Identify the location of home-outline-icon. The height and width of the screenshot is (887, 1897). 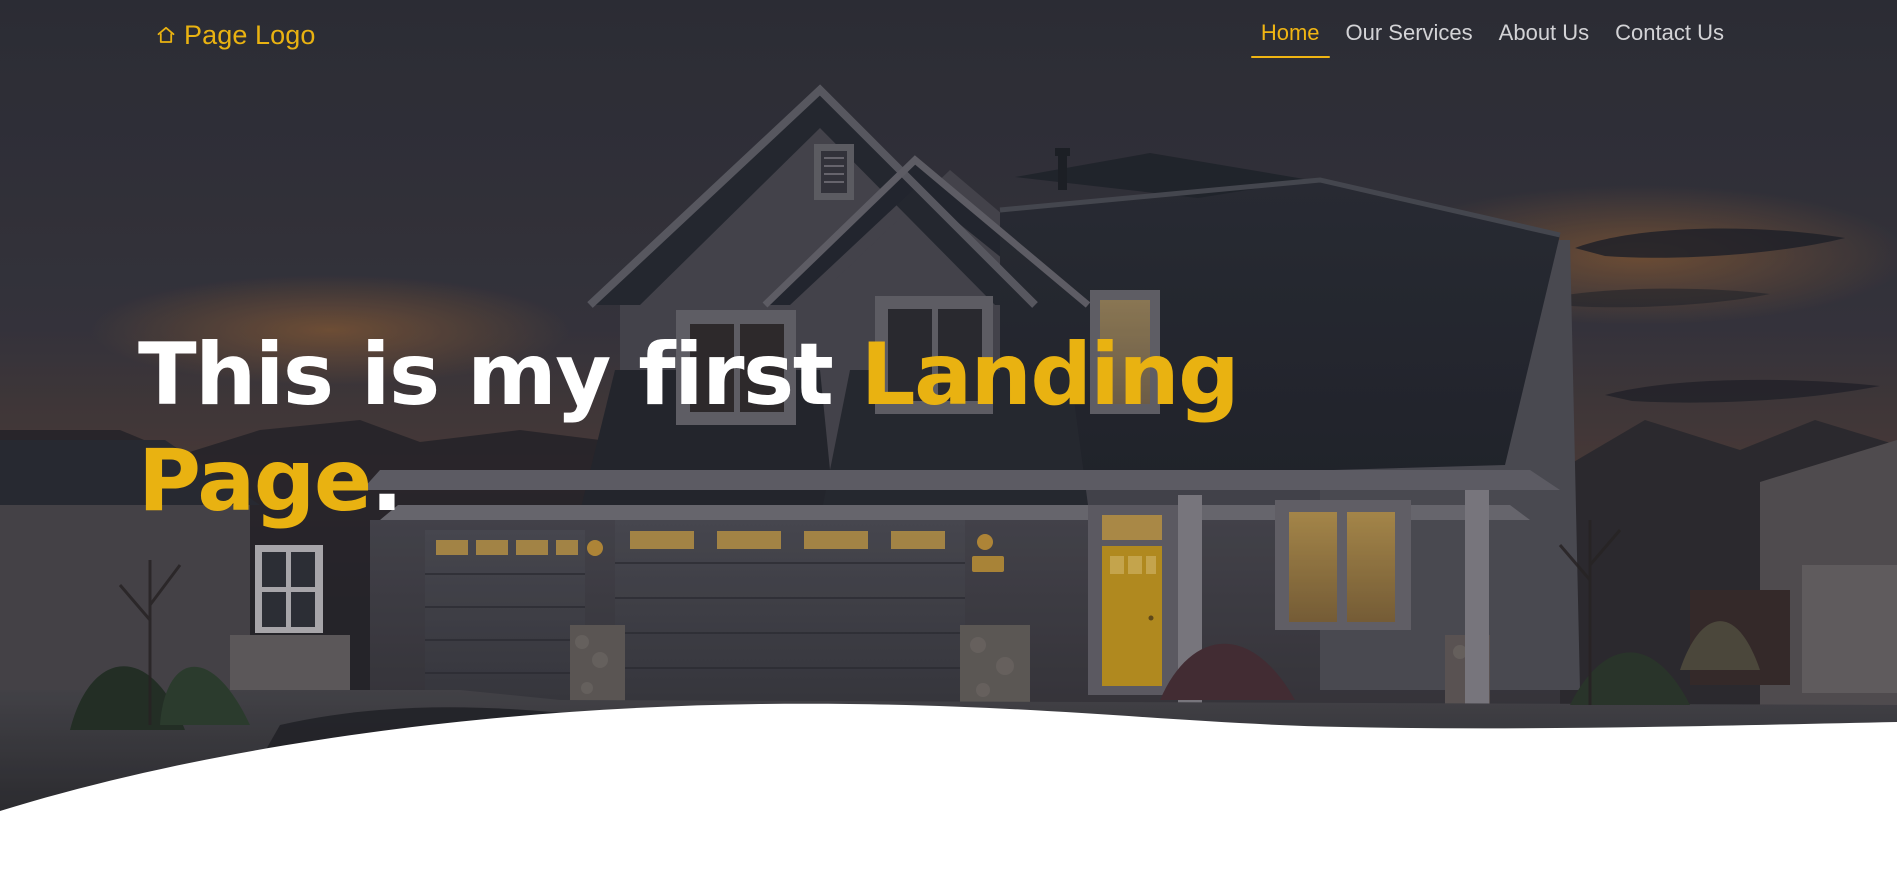
(166, 35).